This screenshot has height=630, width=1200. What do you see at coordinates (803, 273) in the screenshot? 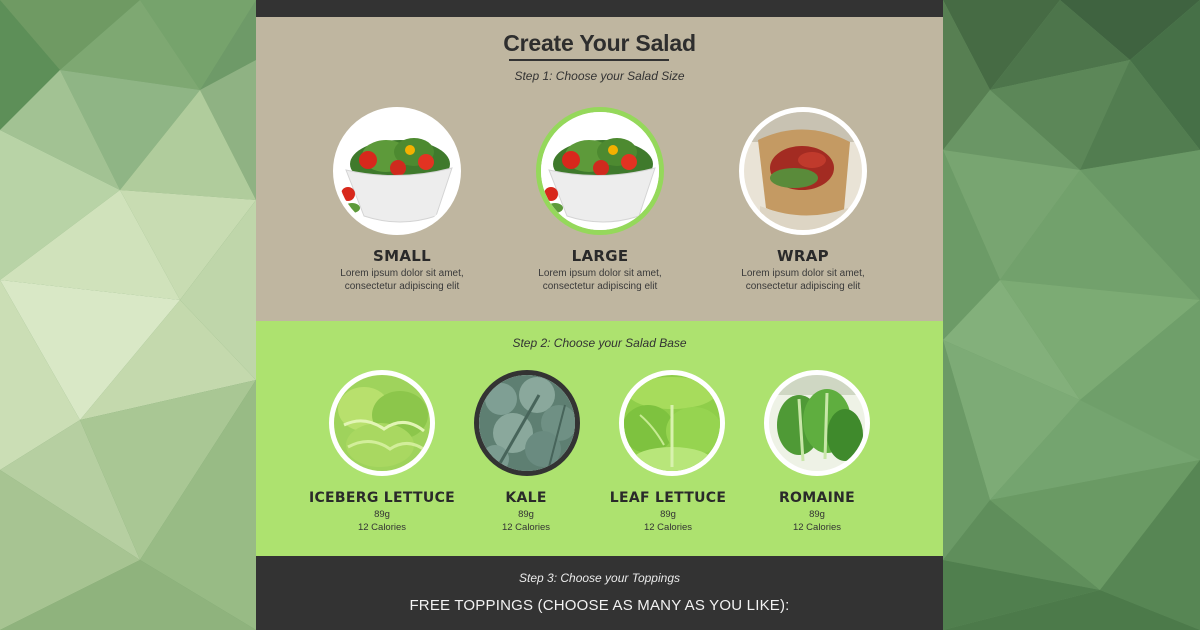
I see `size-option-wrap-desc-line1: Lorem ipsum dolor sit amet,` at bounding box center [803, 273].